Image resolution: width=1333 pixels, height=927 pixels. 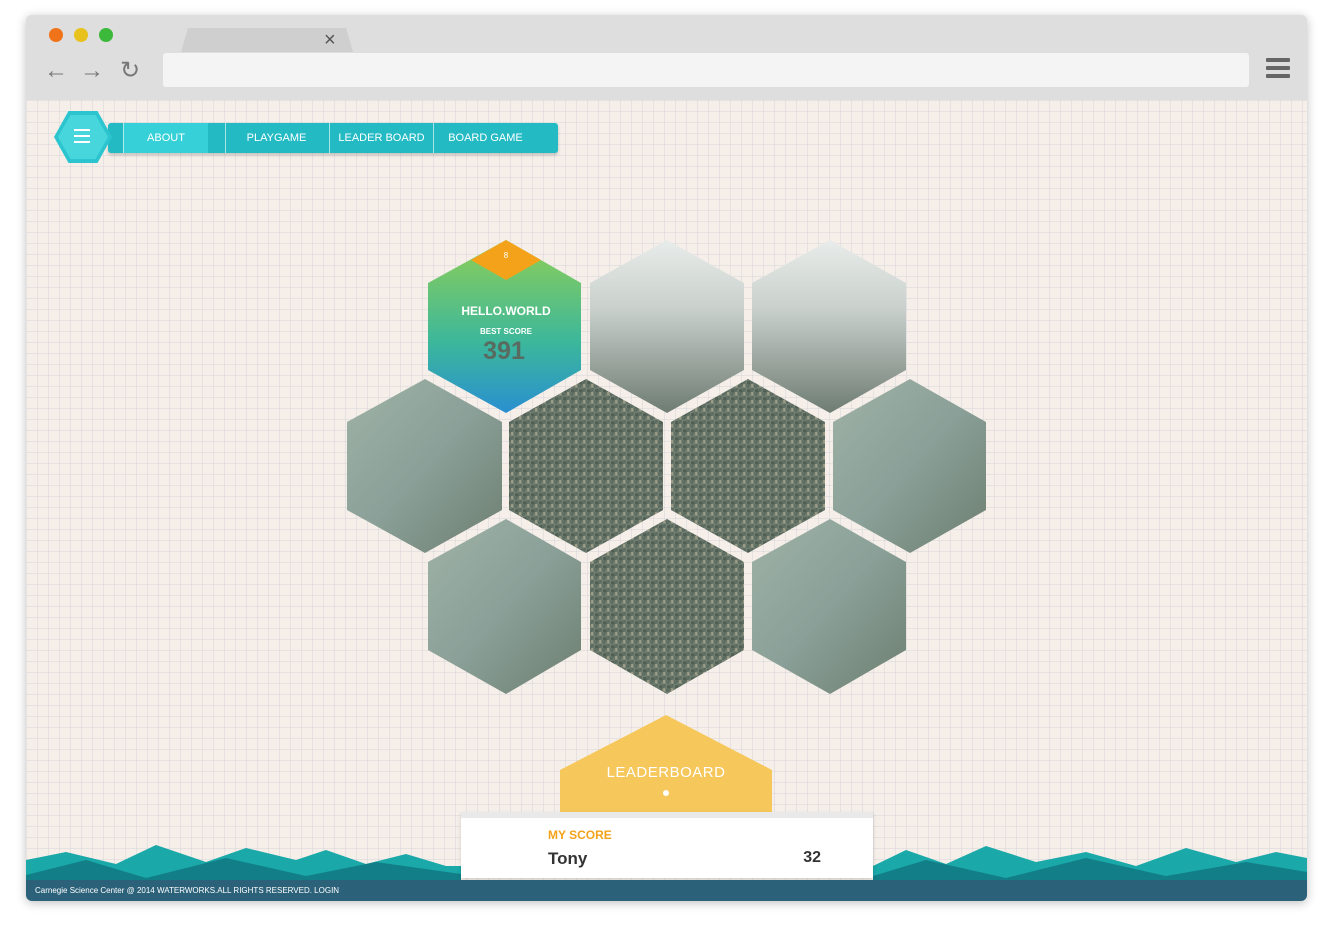 What do you see at coordinates (506, 331) in the screenshot?
I see `best-score-label: BEST SCORE` at bounding box center [506, 331].